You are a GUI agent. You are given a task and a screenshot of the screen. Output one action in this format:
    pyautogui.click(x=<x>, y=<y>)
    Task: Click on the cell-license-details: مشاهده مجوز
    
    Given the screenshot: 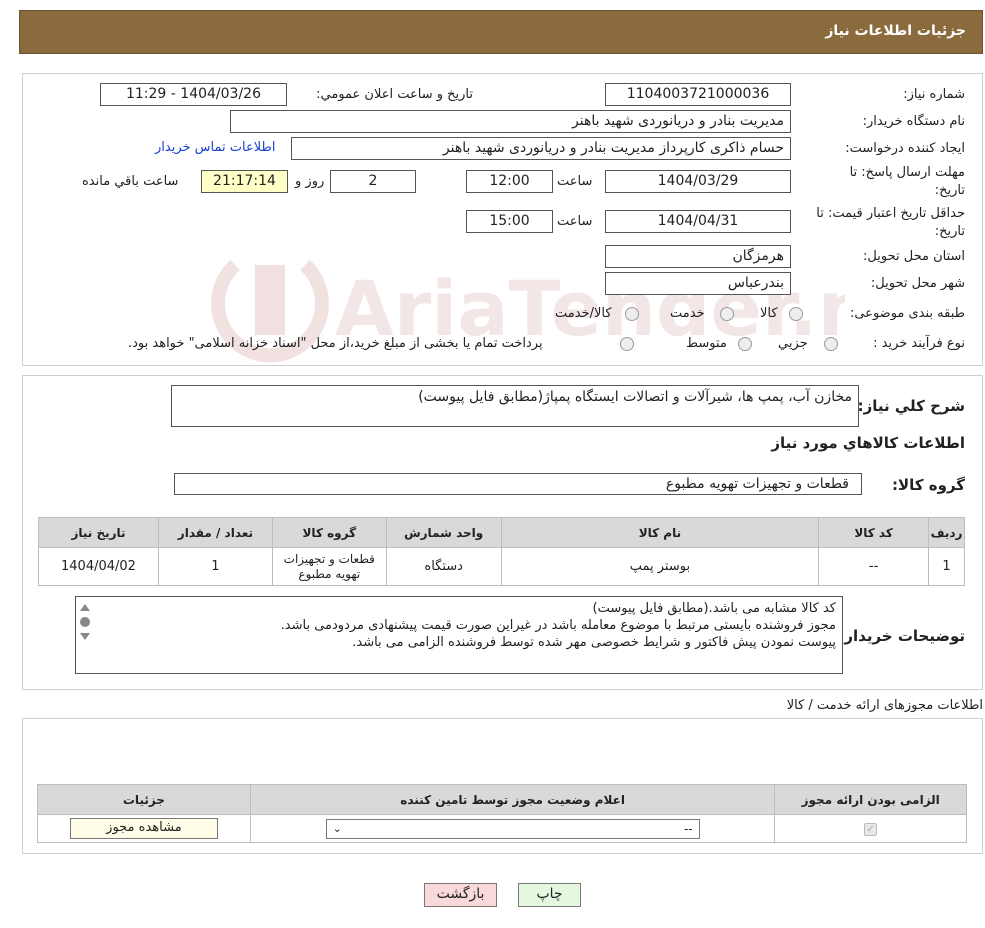 What is the action you would take?
    pyautogui.click(x=144, y=828)
    